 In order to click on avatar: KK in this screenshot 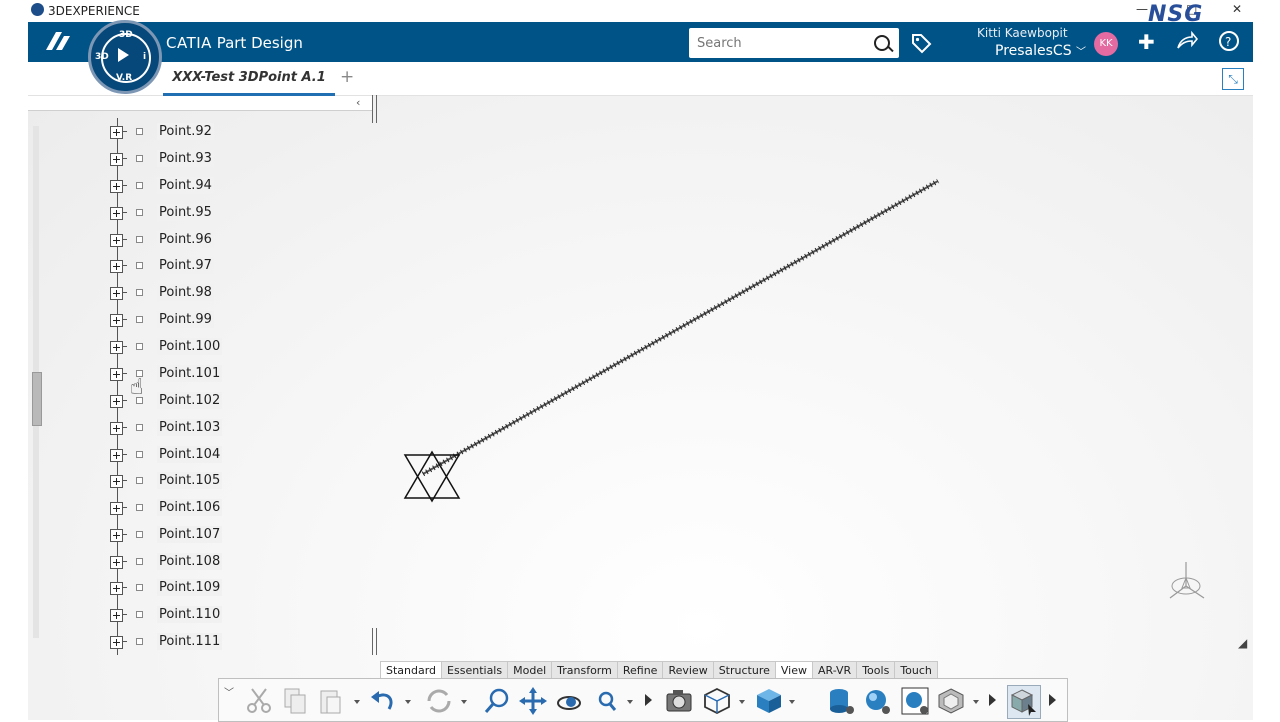, I will do `click(1106, 44)`.